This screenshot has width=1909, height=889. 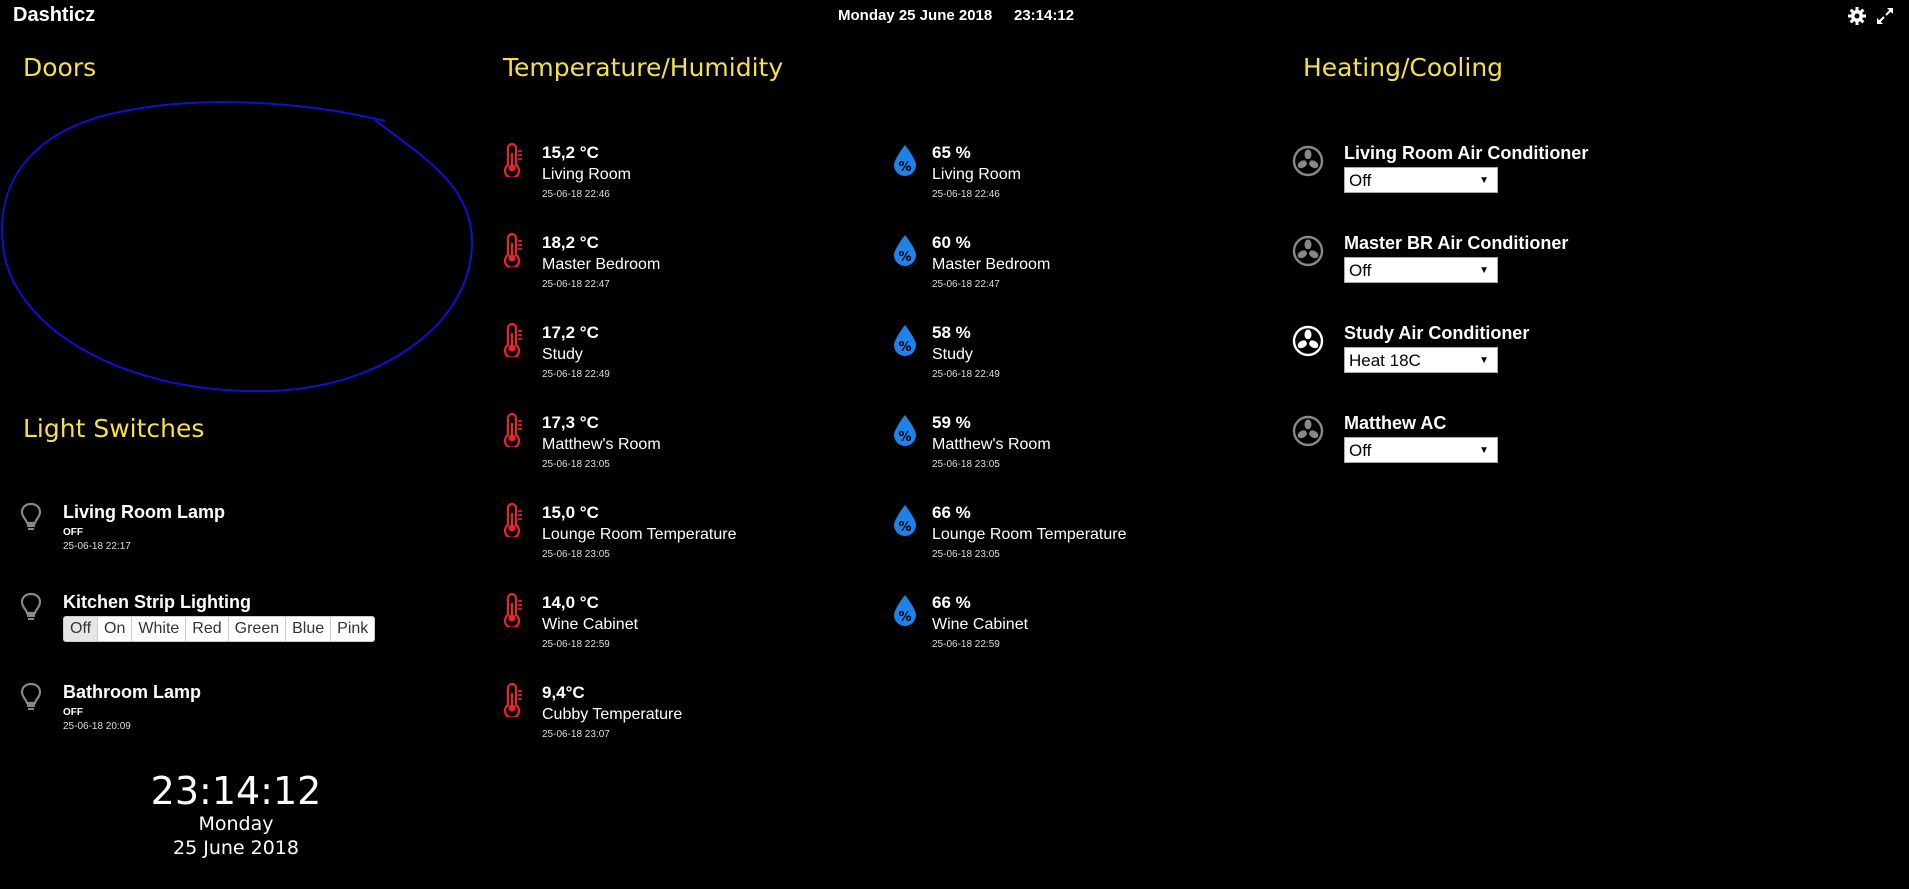 I want to click on sensor-timestamp: 25-06-18 22:47, so click(x=576, y=284).